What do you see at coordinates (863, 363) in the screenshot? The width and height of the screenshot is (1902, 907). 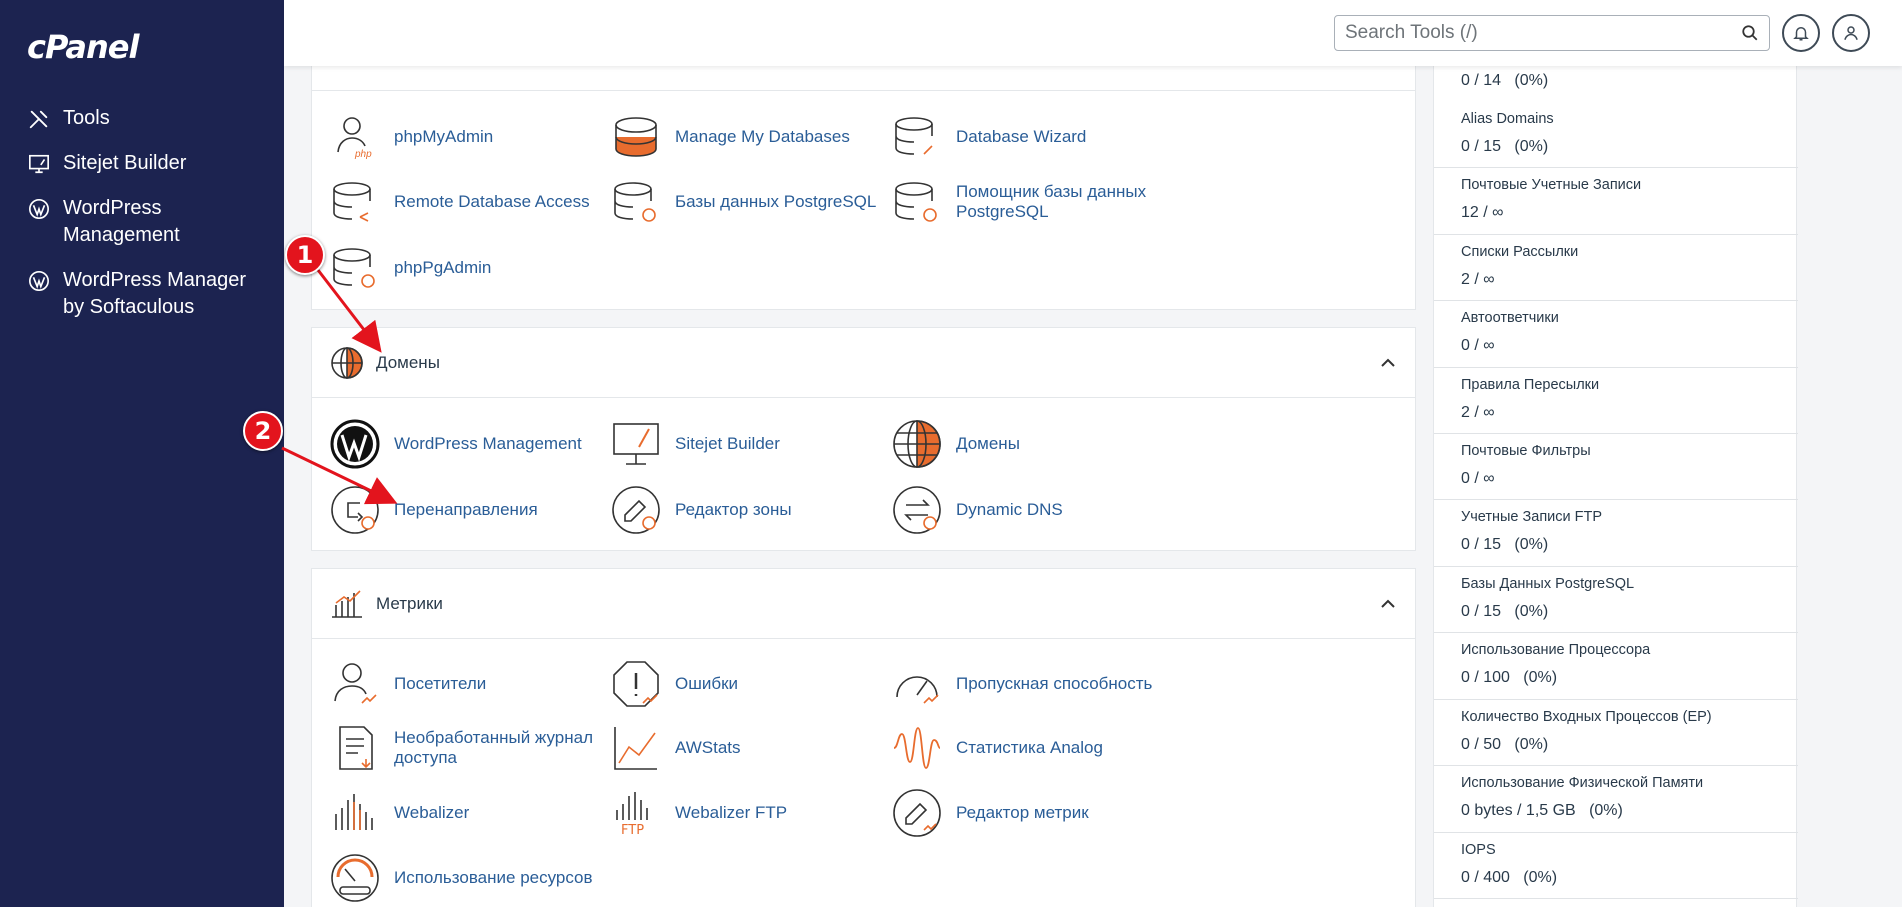 I see `domains-panel-header: Домены` at bounding box center [863, 363].